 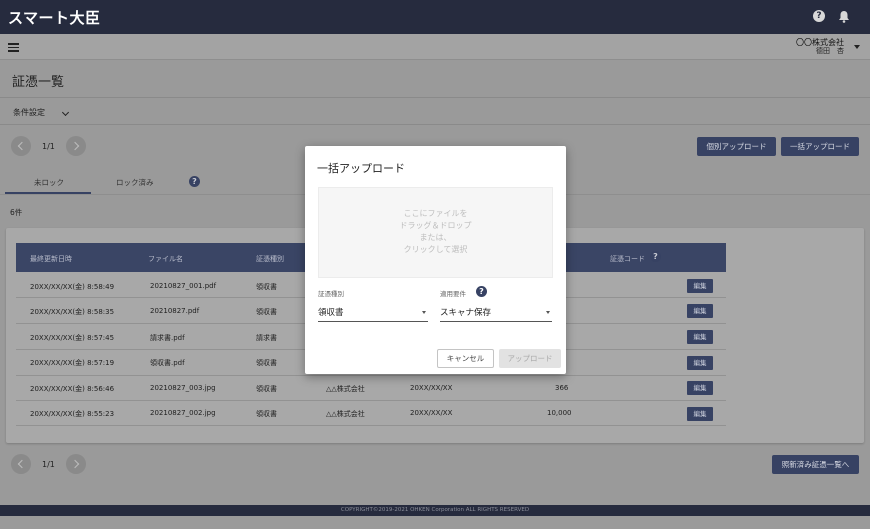 What do you see at coordinates (167, 338) in the screenshot?
I see `cell-filename: 請求書.pdf` at bounding box center [167, 338].